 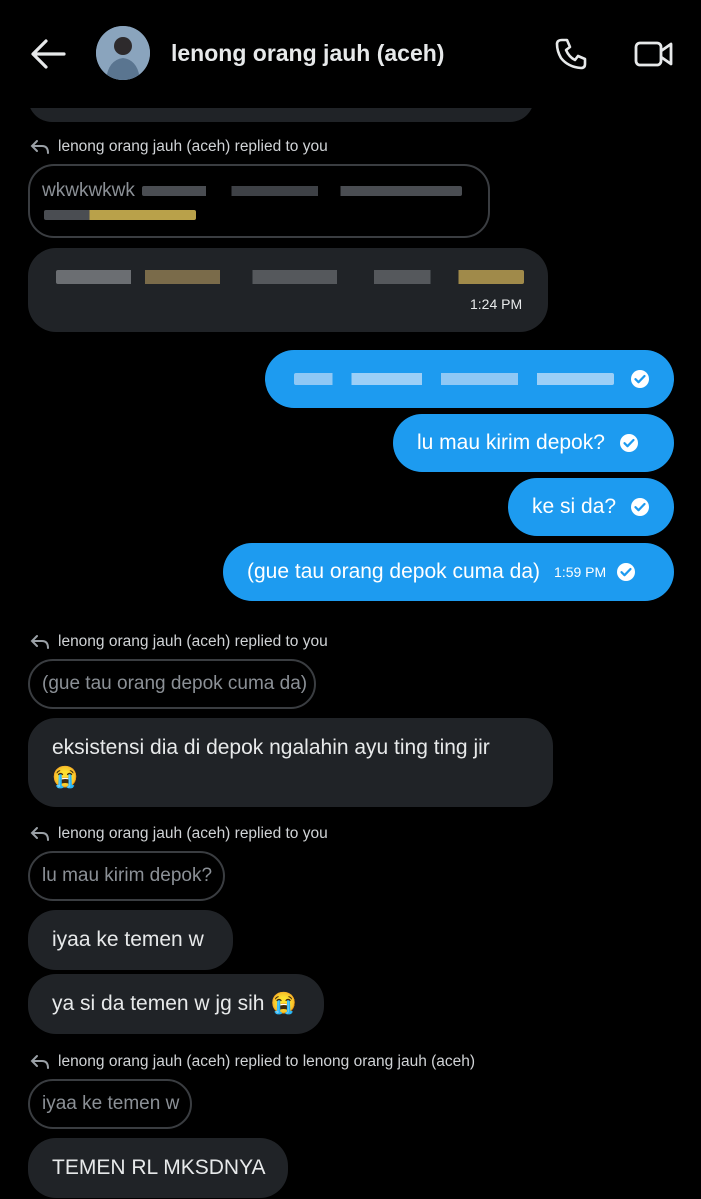 I want to click on incoming-message: ya si da temen w jg sih 😭, so click(x=176, y=1004).